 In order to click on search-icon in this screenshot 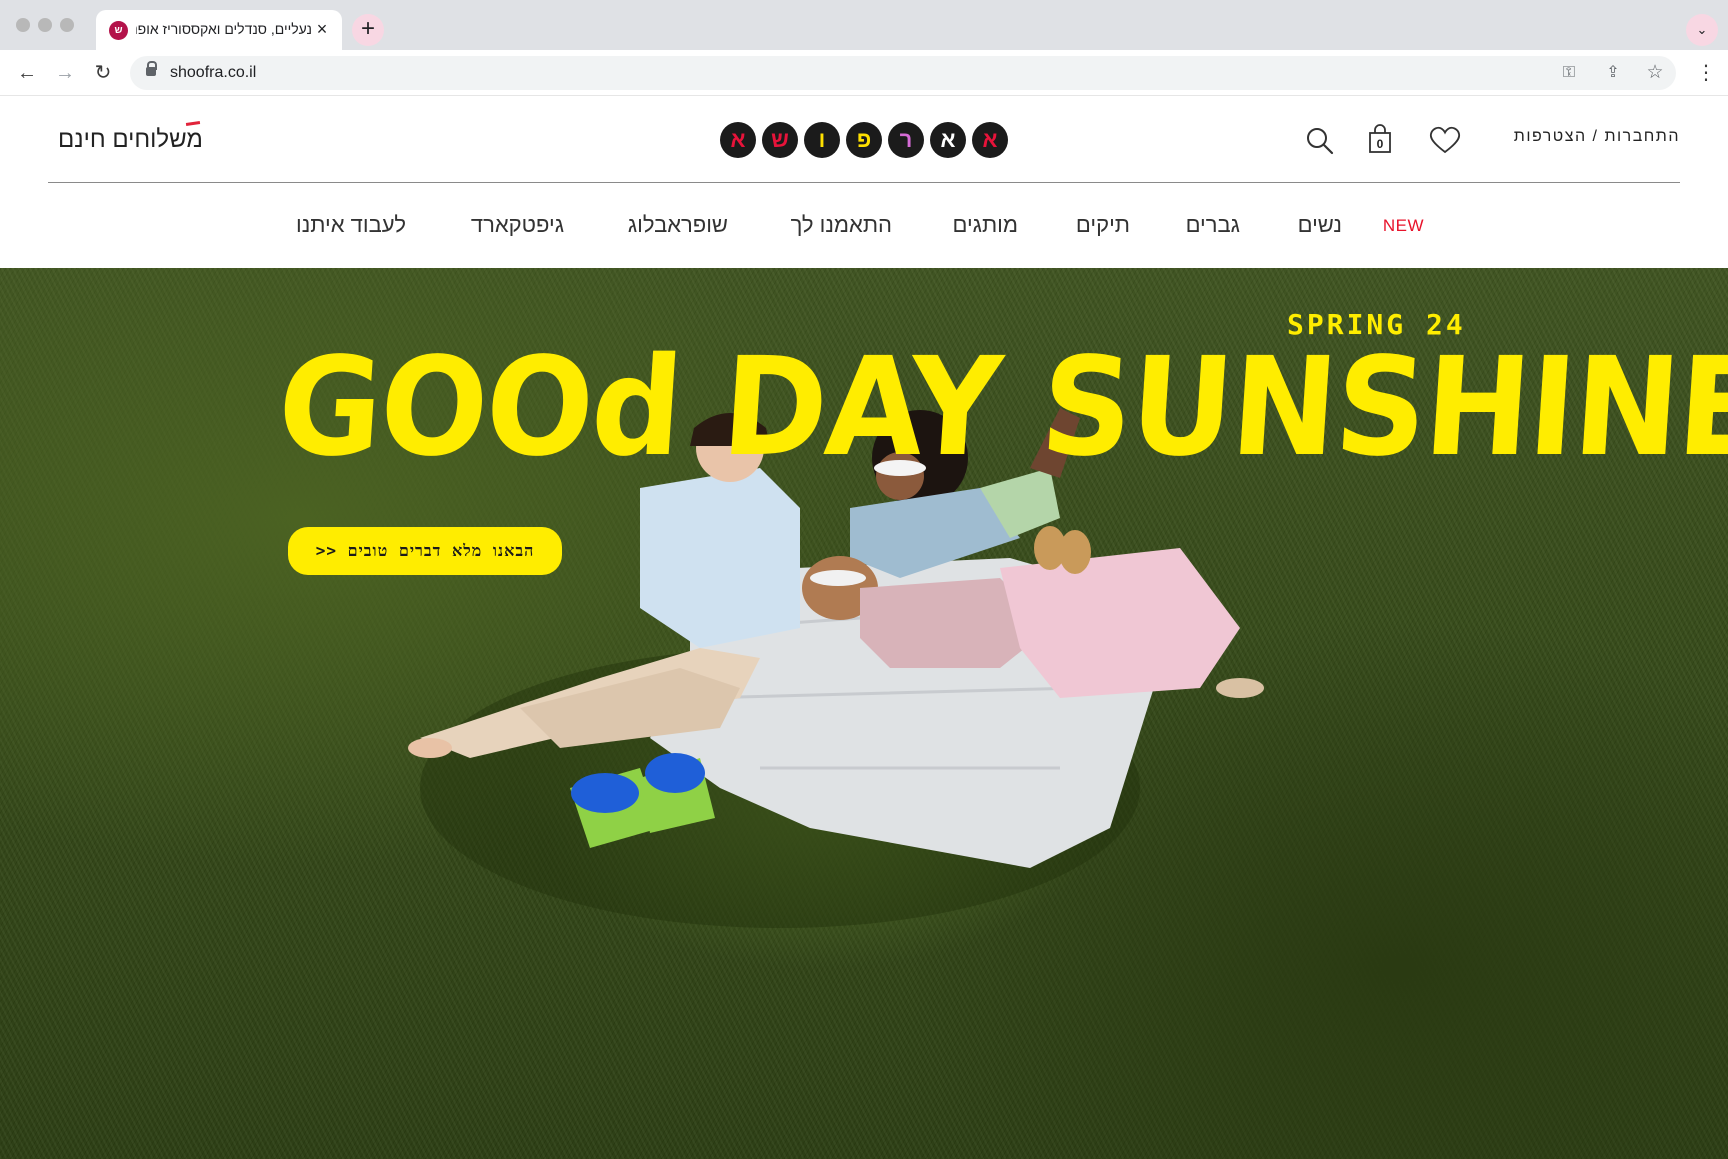, I will do `click(1320, 141)`.